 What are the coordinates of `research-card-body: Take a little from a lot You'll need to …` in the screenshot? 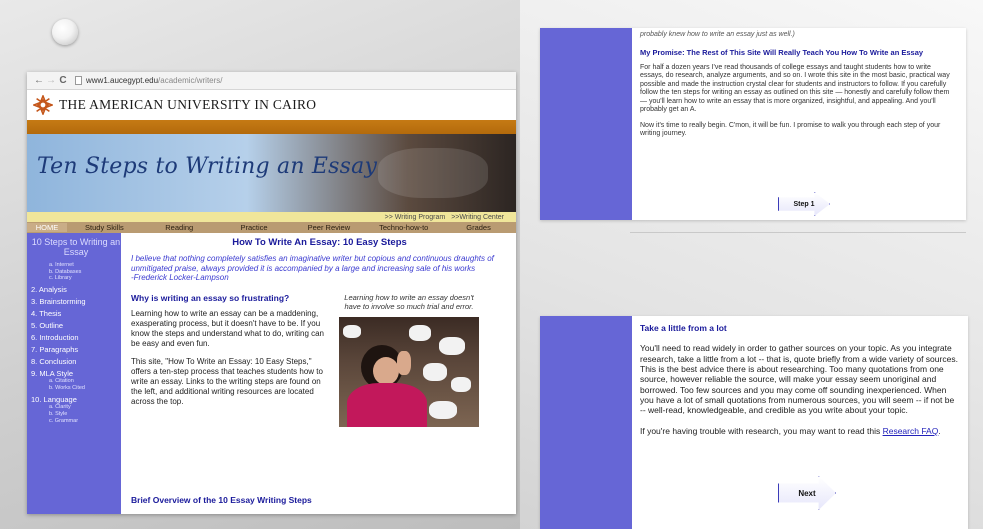 It's located at (799, 376).